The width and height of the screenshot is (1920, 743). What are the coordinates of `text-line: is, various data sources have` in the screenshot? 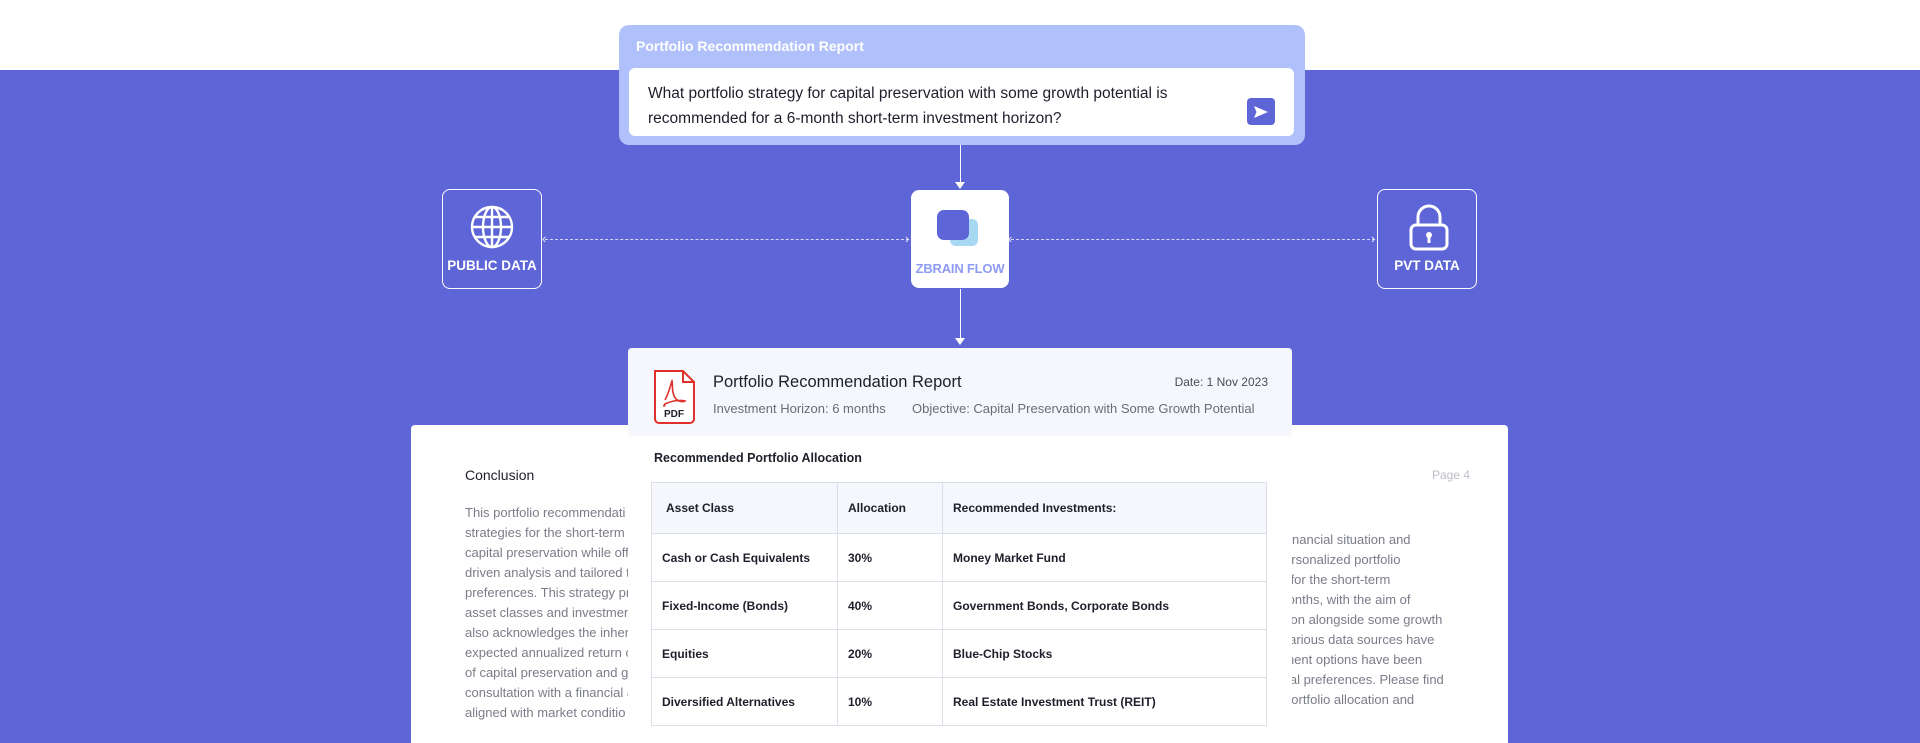 It's located at (1350, 639).